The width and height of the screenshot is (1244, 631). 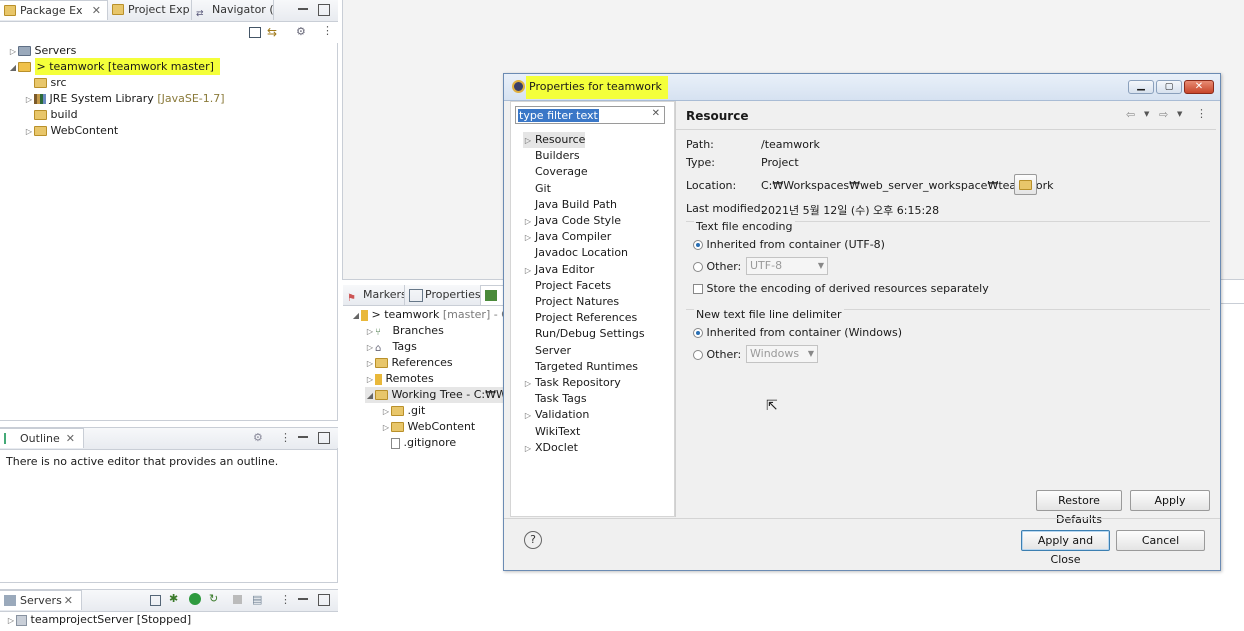 I want to click on nav-item-task-repository: ▷ Task Repository, so click(x=572, y=383).